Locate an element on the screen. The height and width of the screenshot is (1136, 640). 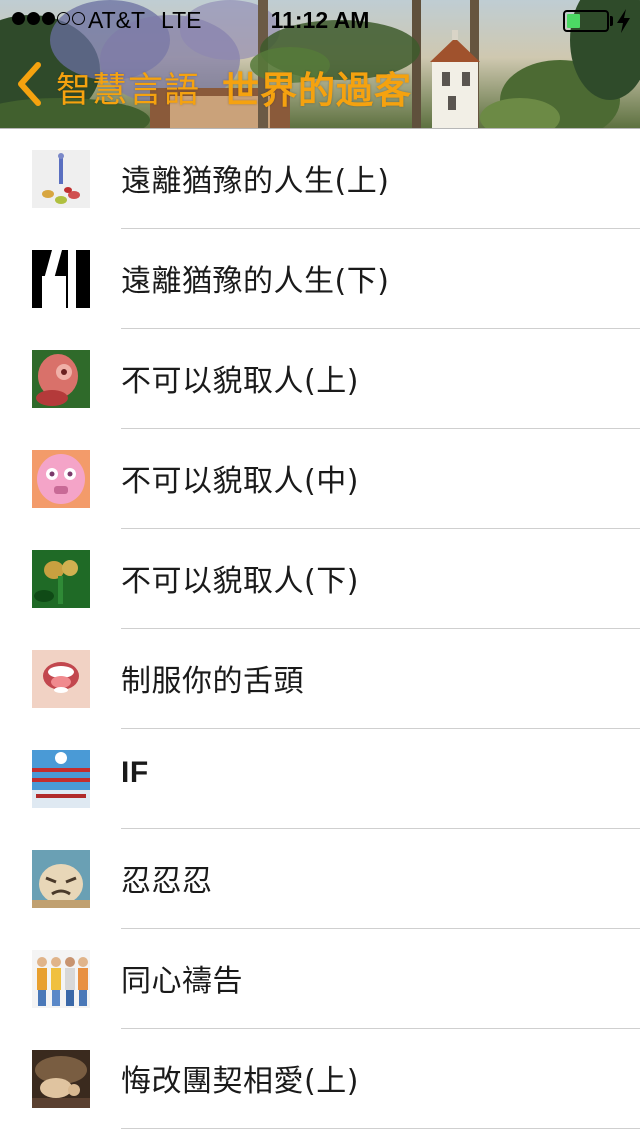
pink-mask-thumbnail is located at coordinates (61, 479).